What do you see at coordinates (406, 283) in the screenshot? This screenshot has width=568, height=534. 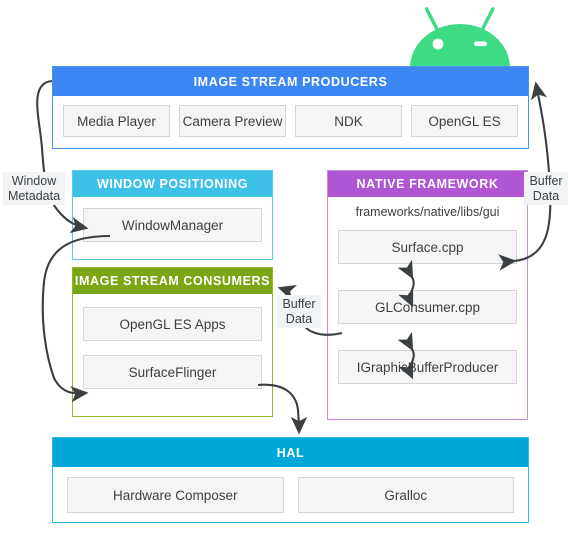 I see `arrow-surface-glconsumer` at bounding box center [406, 283].